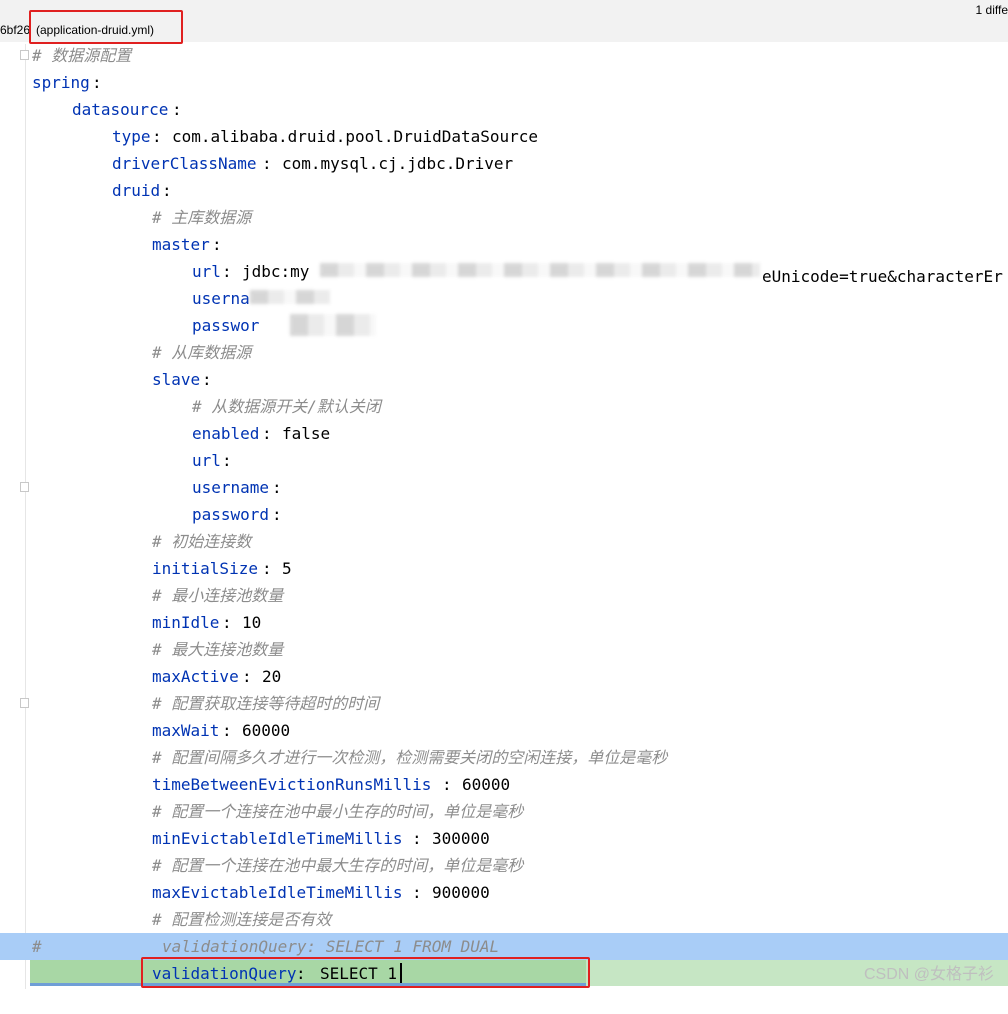 Image resolution: width=1008 pixels, height=1014 pixels. What do you see at coordinates (504, 190) in the screenshot?
I see `code-line: druid:` at bounding box center [504, 190].